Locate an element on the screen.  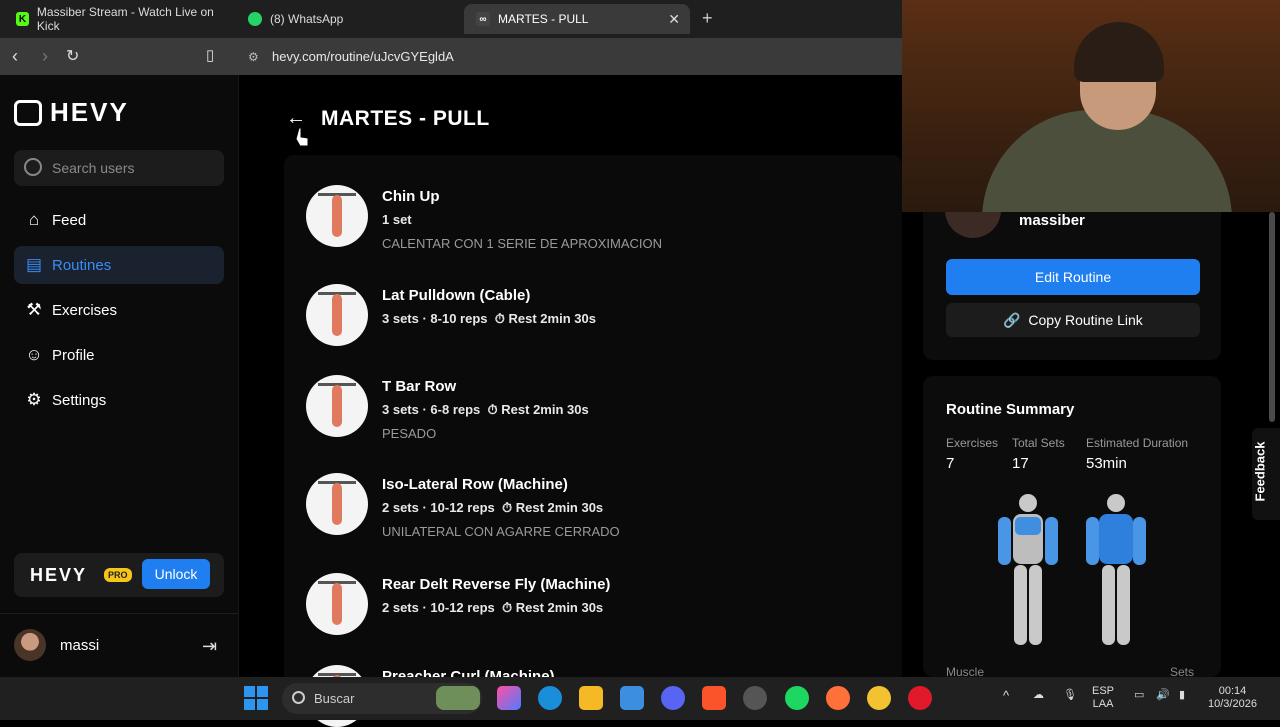
scrollbar-thumb is located at coordinates (1272, 317).